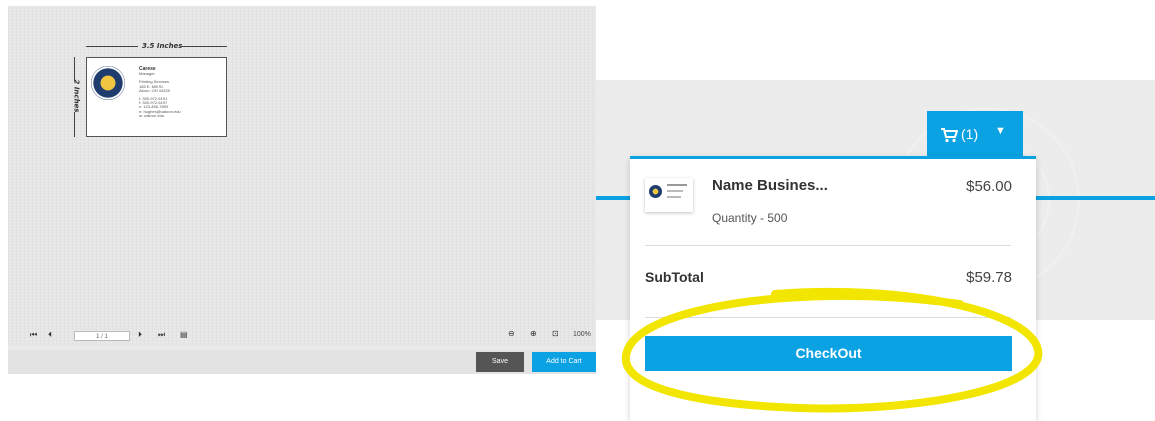 The width and height of the screenshot is (1155, 421). Describe the element at coordinates (669, 195) in the screenshot. I see `cart-item-thumbnail` at that location.